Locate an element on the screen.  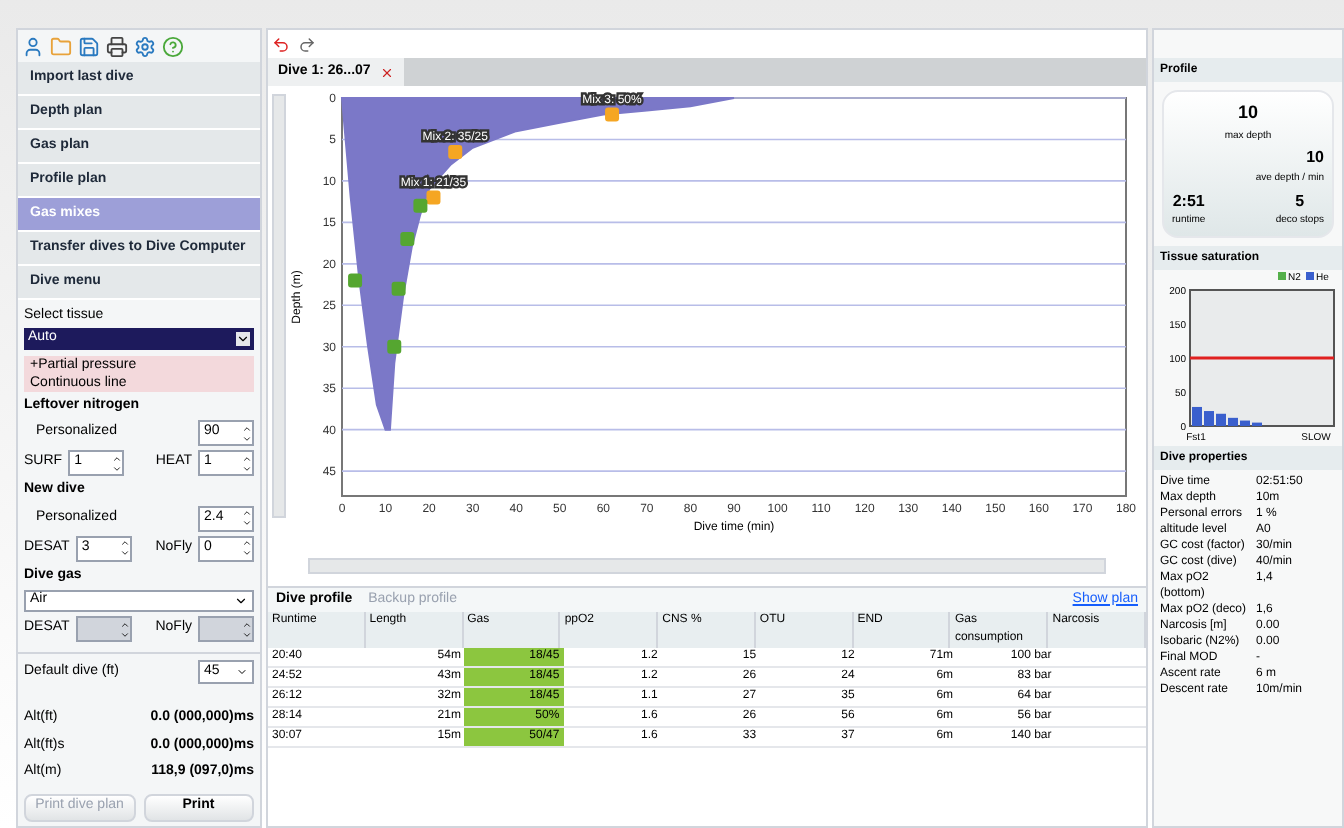
stat-value: 2:51 is located at coordinates (1188, 201).